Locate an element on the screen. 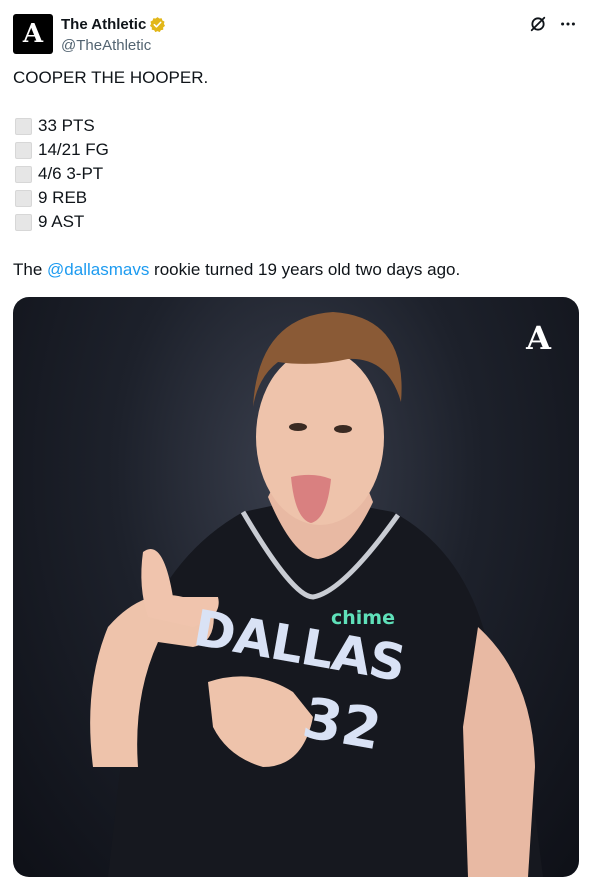 This screenshot has height=877, width=591. avatar: A is located at coordinates (33, 34).